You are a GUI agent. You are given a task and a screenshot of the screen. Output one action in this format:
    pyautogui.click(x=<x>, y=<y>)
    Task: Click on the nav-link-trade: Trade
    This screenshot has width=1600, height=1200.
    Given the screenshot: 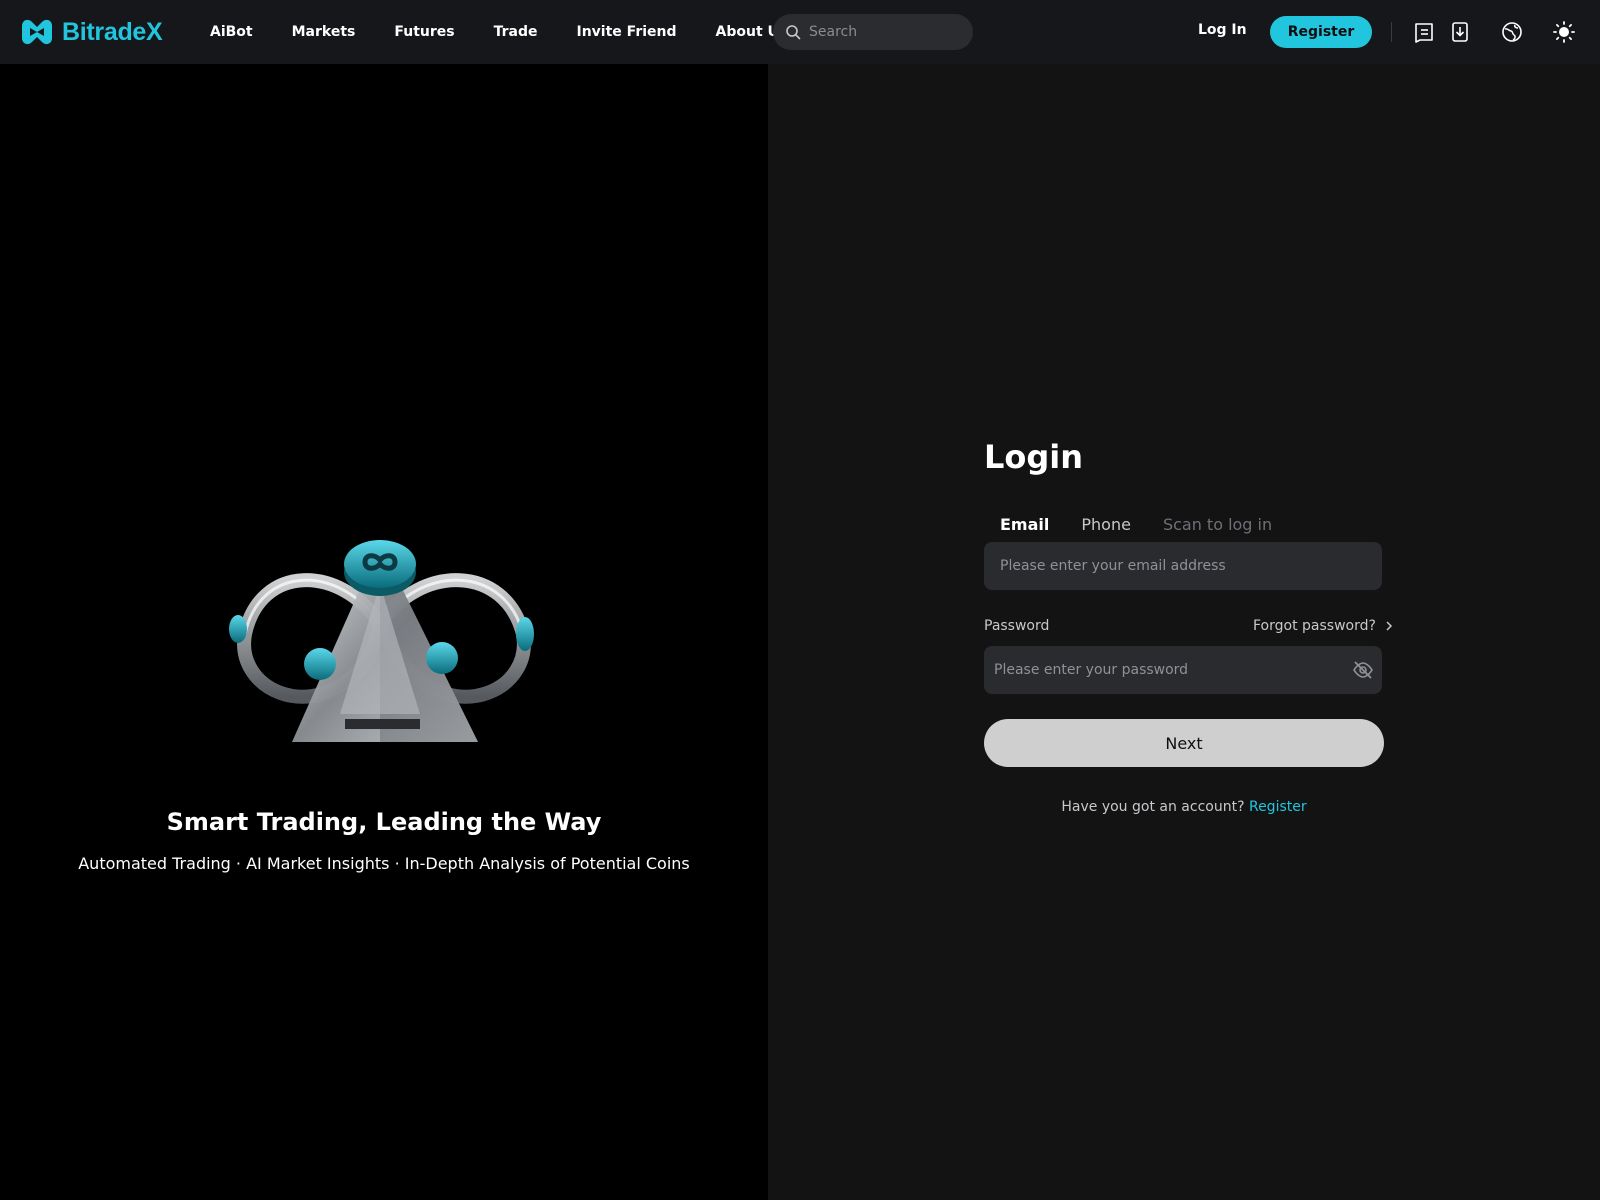 What is the action you would take?
    pyautogui.click(x=516, y=32)
    